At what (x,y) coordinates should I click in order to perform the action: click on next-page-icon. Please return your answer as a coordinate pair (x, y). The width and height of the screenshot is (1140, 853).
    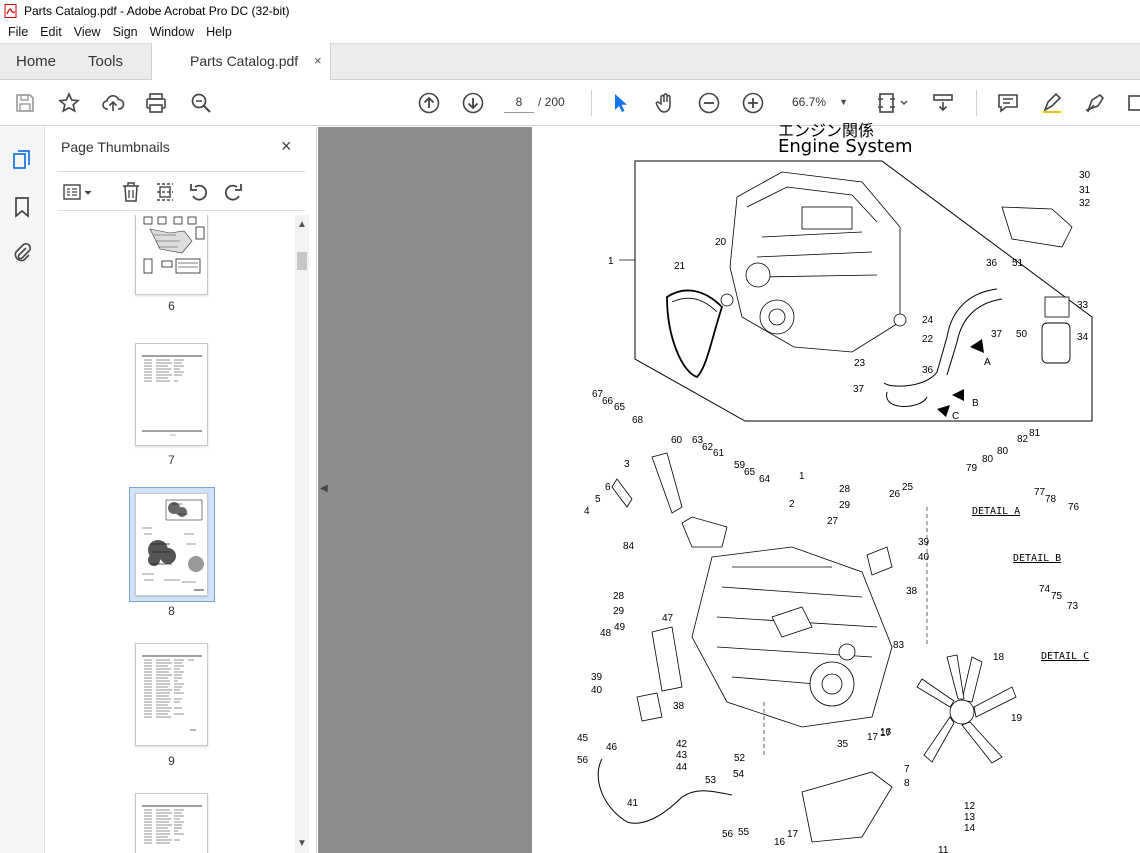
    Looking at the image, I should click on (473, 103).